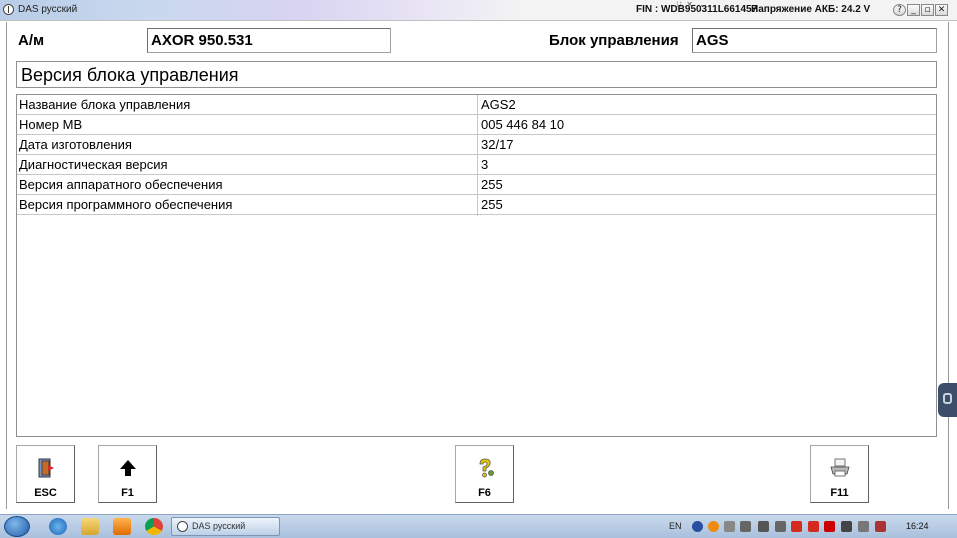  I want to click on help-question-icon, so click(486, 468).